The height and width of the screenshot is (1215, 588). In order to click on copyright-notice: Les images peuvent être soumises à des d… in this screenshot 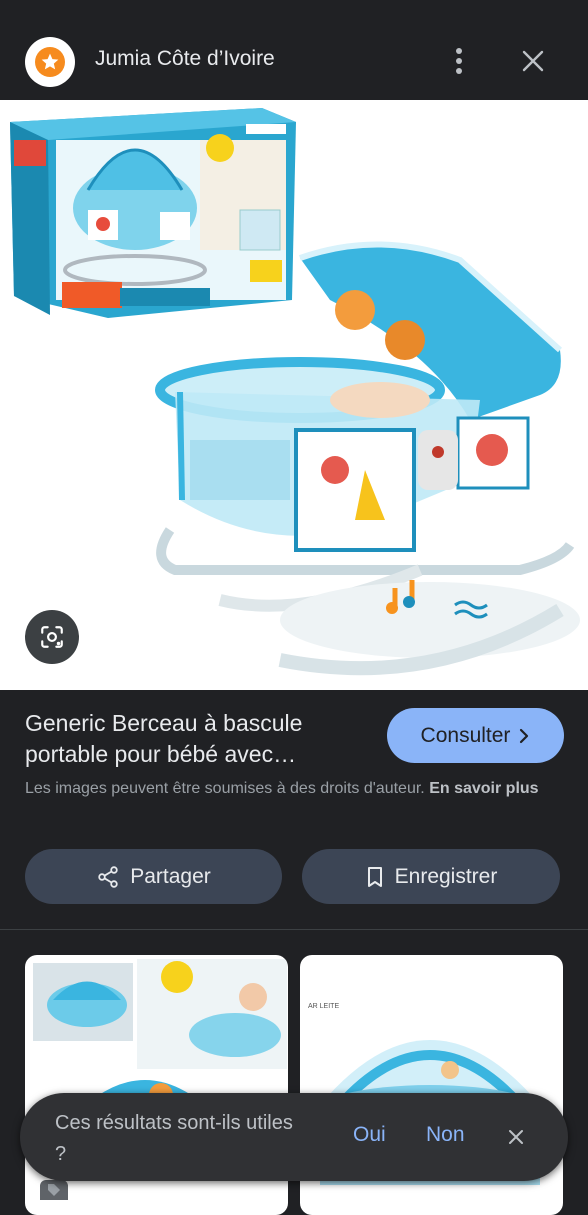, I will do `click(297, 788)`.